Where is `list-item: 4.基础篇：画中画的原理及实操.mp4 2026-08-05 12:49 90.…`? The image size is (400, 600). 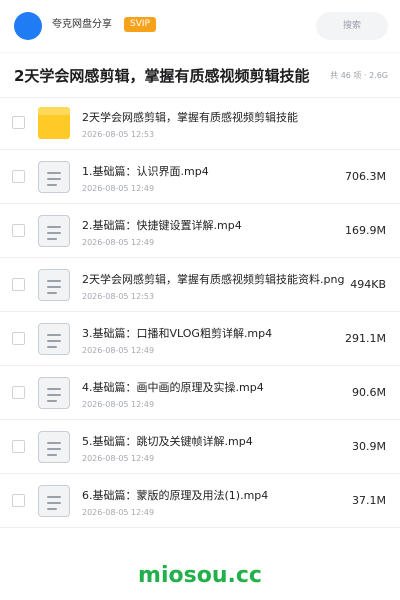
list-item: 4.基础篇：画中画的原理及实操.mp4 2026-08-05 12:49 90.… is located at coordinates (200, 393).